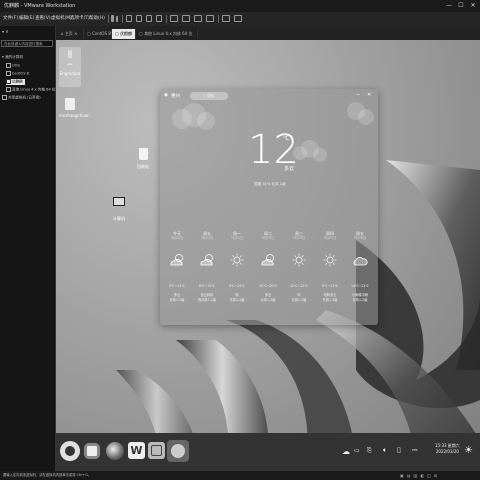 Image resolution: width=480 pixels, height=480 pixels. Describe the element at coordinates (210, 18) in the screenshot. I see `unity-icon` at that location.